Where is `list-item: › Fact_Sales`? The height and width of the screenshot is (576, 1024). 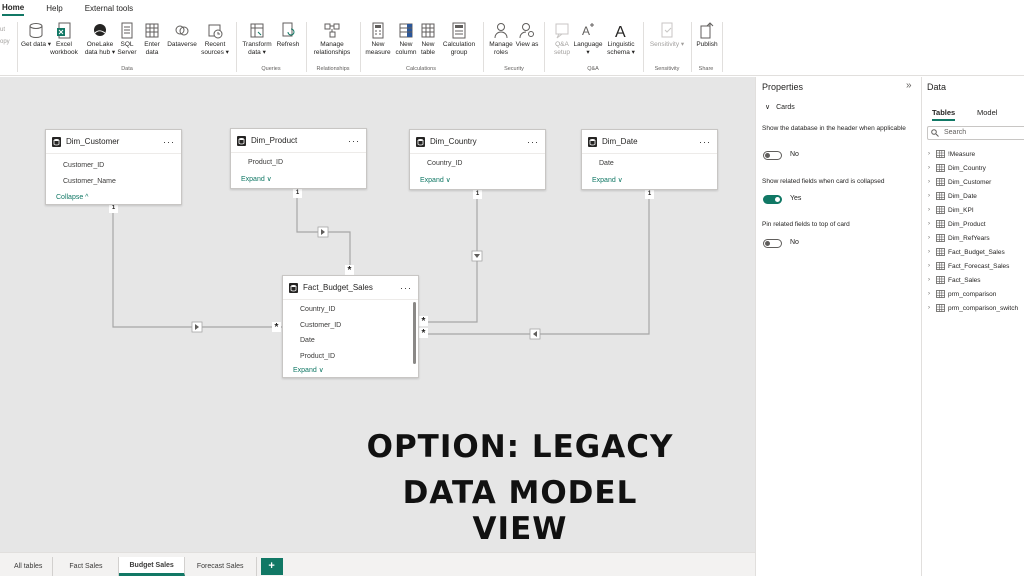 list-item: › Fact_Sales is located at coordinates (976, 280).